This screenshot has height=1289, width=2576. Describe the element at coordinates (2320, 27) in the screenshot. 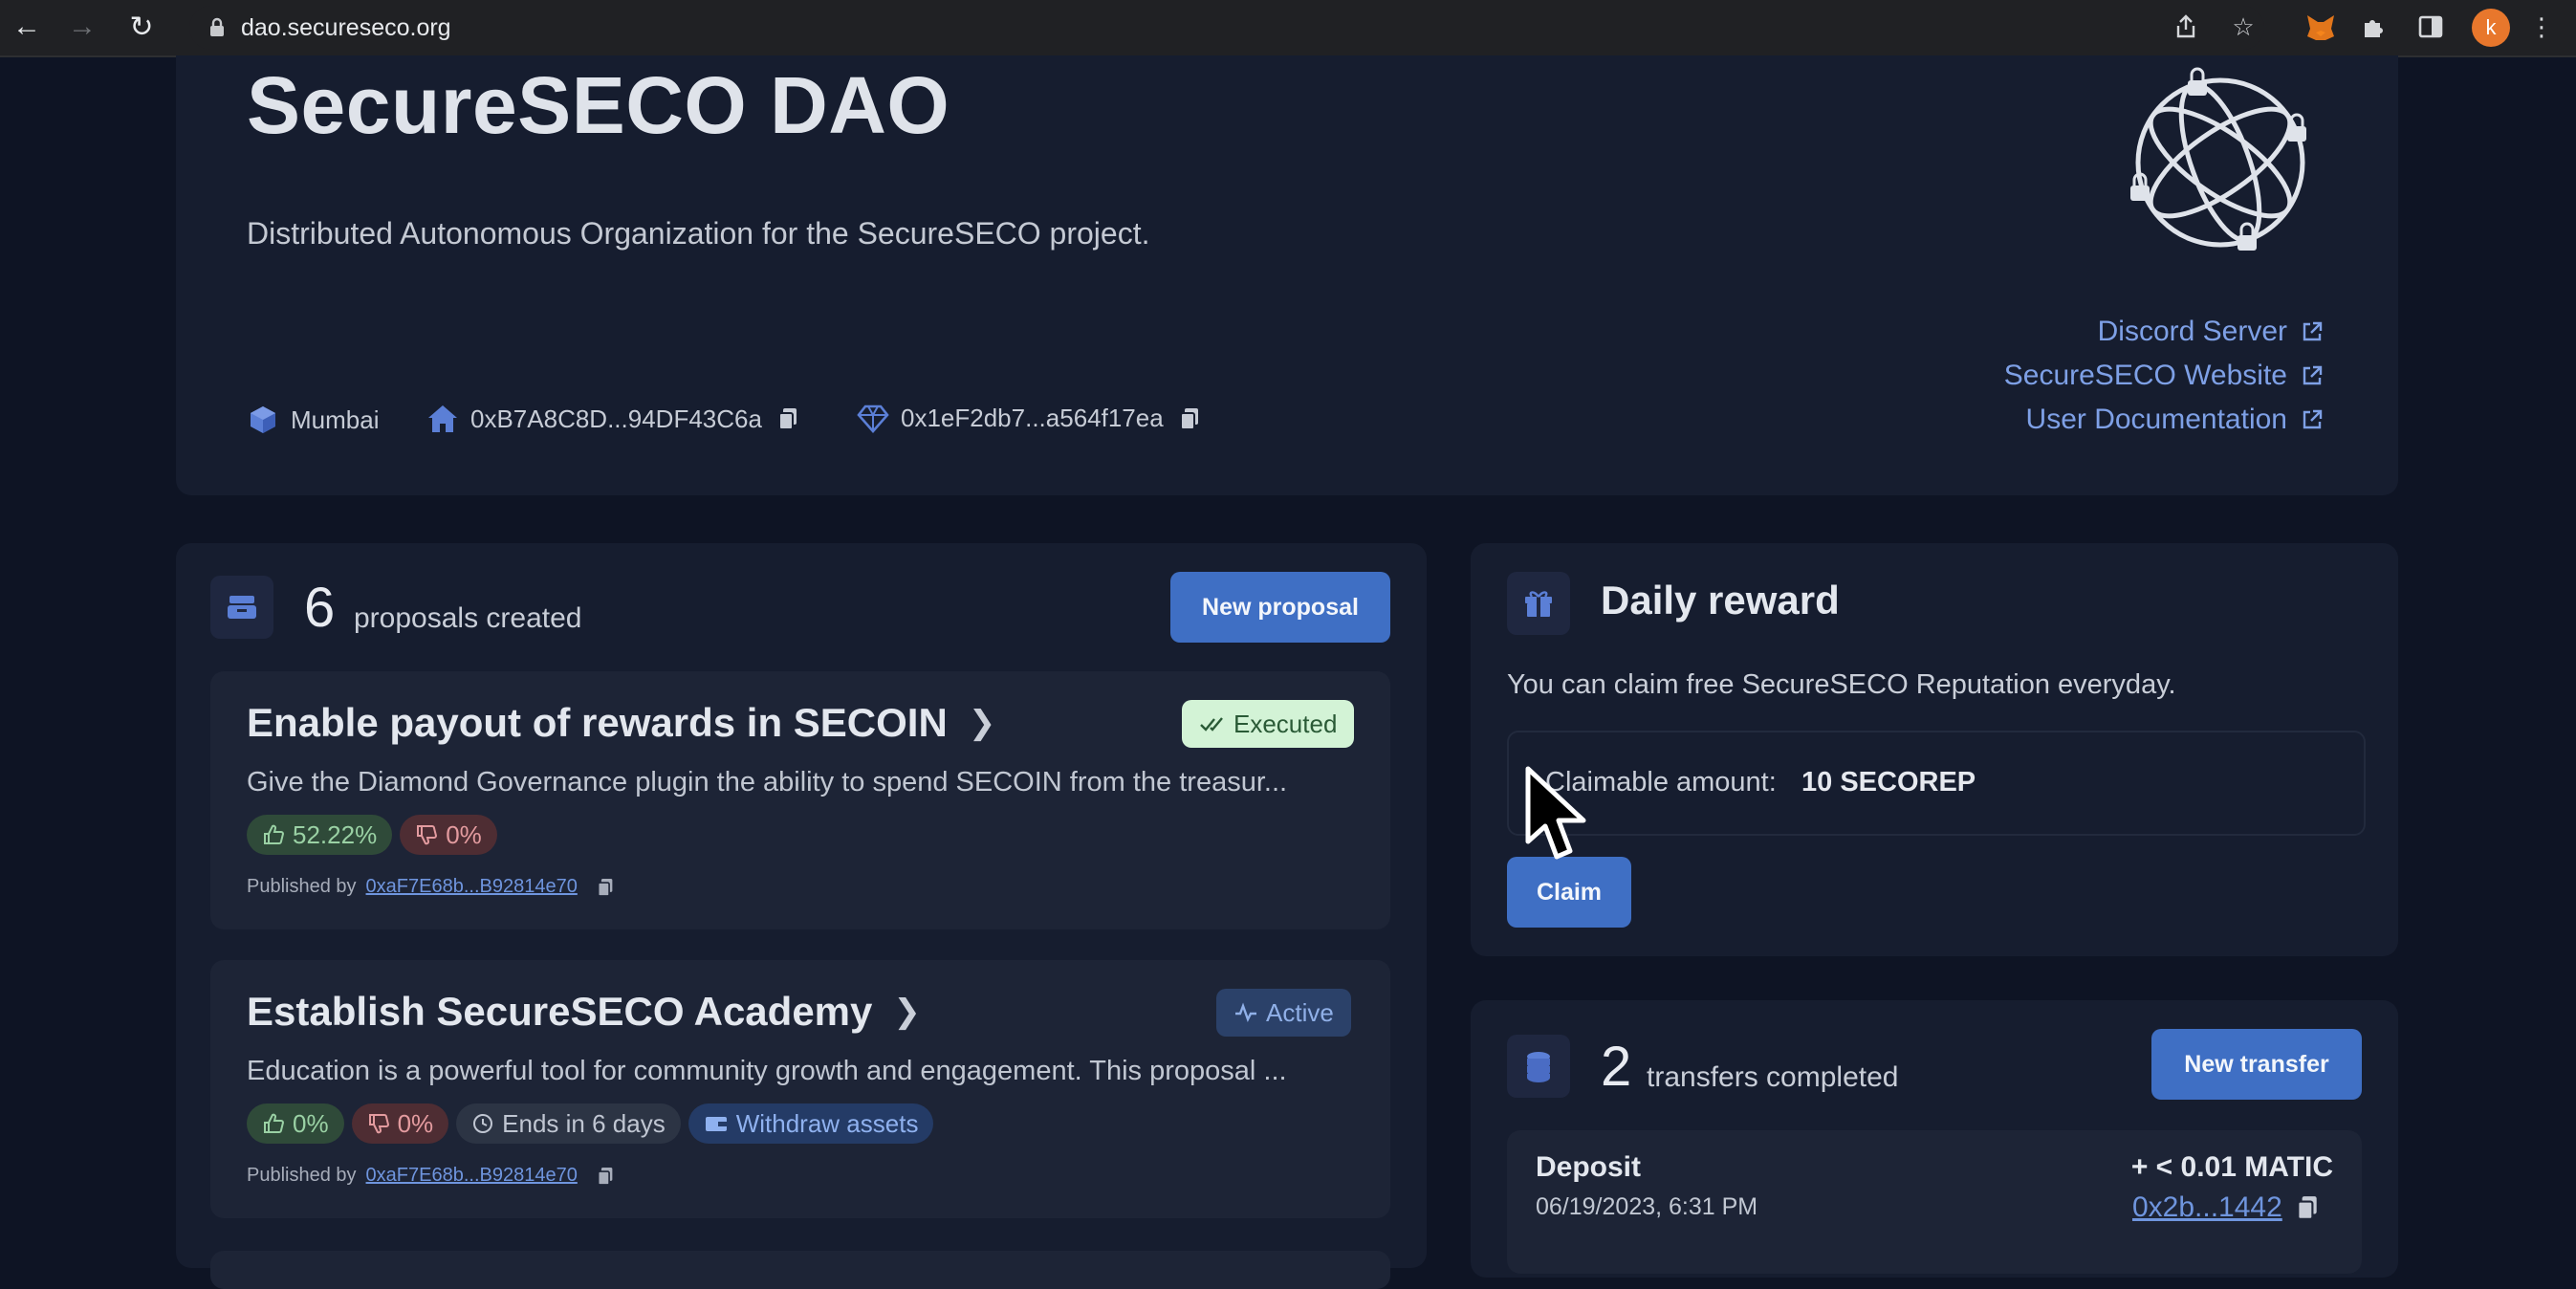

I see `metamask-extension-icon` at that location.